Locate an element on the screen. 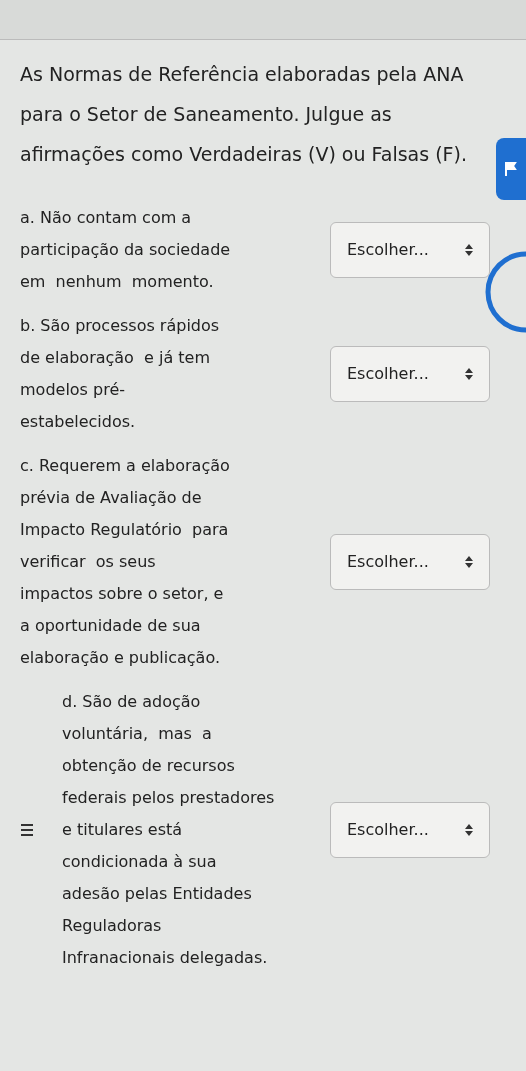 Image resolution: width=526 pixels, height=1071 pixels. statement-text: b. São processos rápidos de elaboração e já tem modelos pré- estabelecidos. is located at coordinates (120, 374).